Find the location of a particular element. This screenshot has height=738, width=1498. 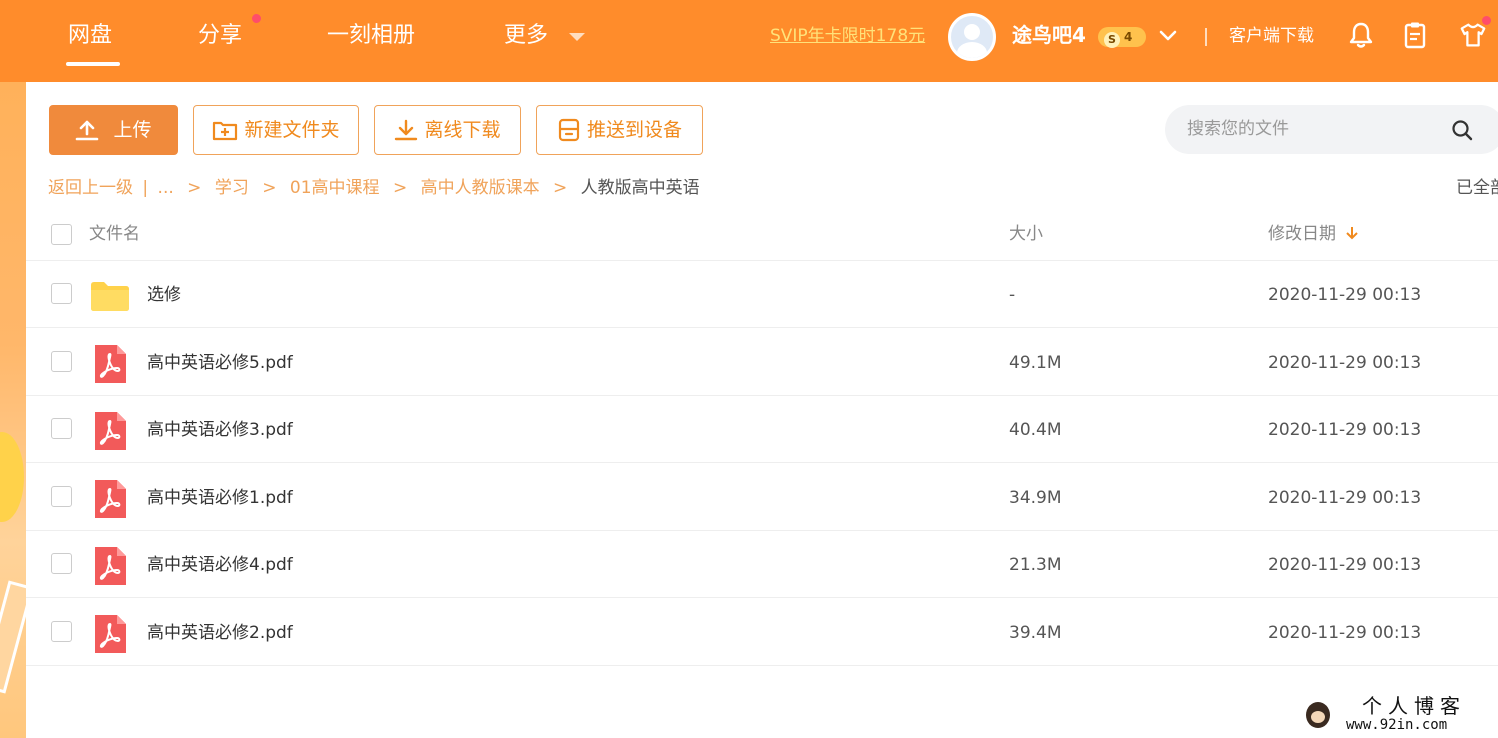

user-avatar is located at coordinates (972, 37).